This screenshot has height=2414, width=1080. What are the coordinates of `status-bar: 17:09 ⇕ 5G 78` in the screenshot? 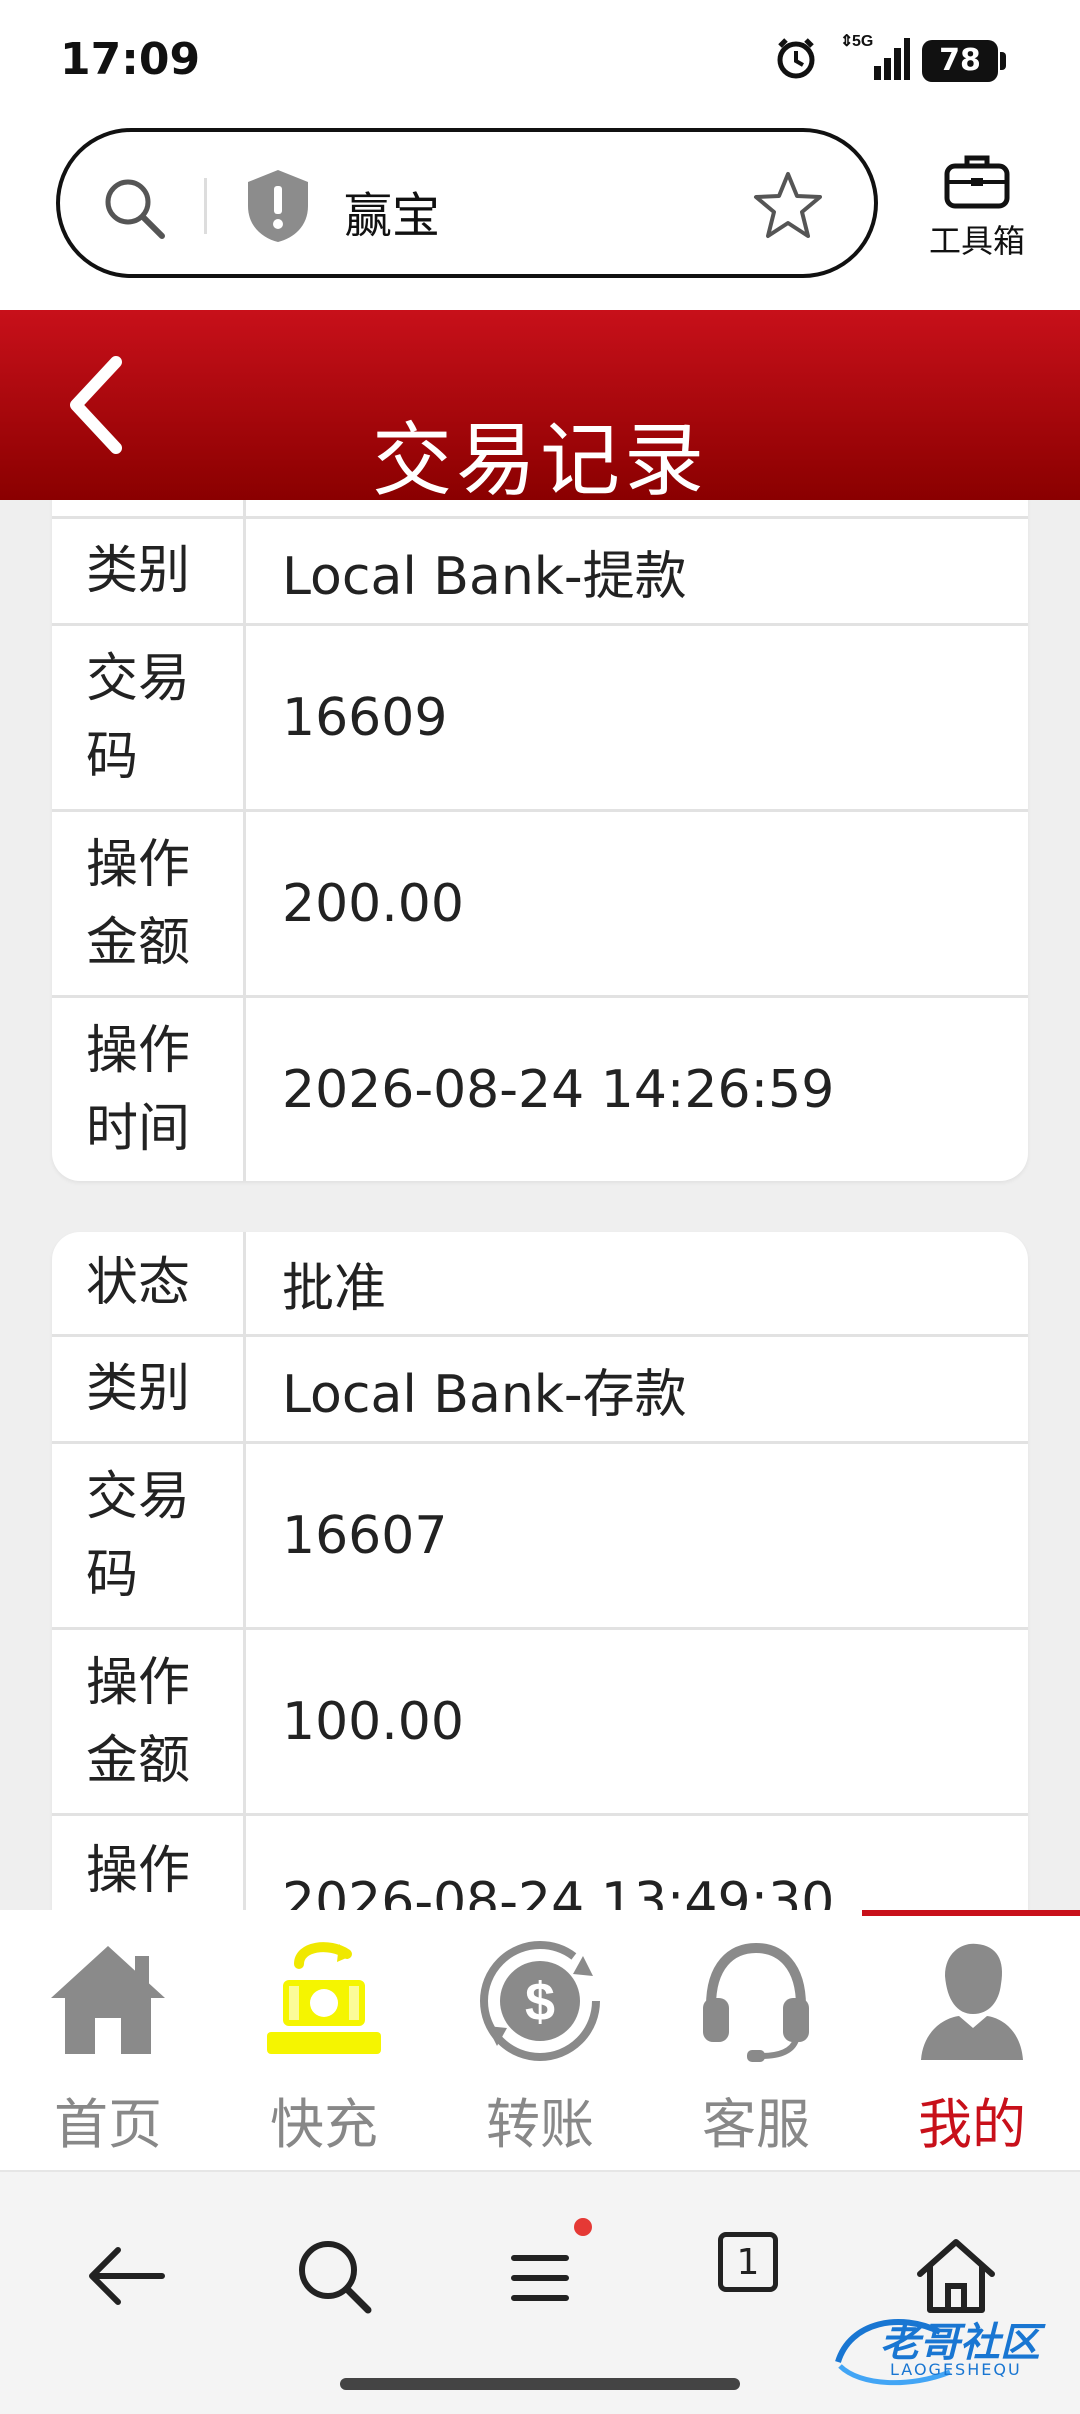 It's located at (540, 60).